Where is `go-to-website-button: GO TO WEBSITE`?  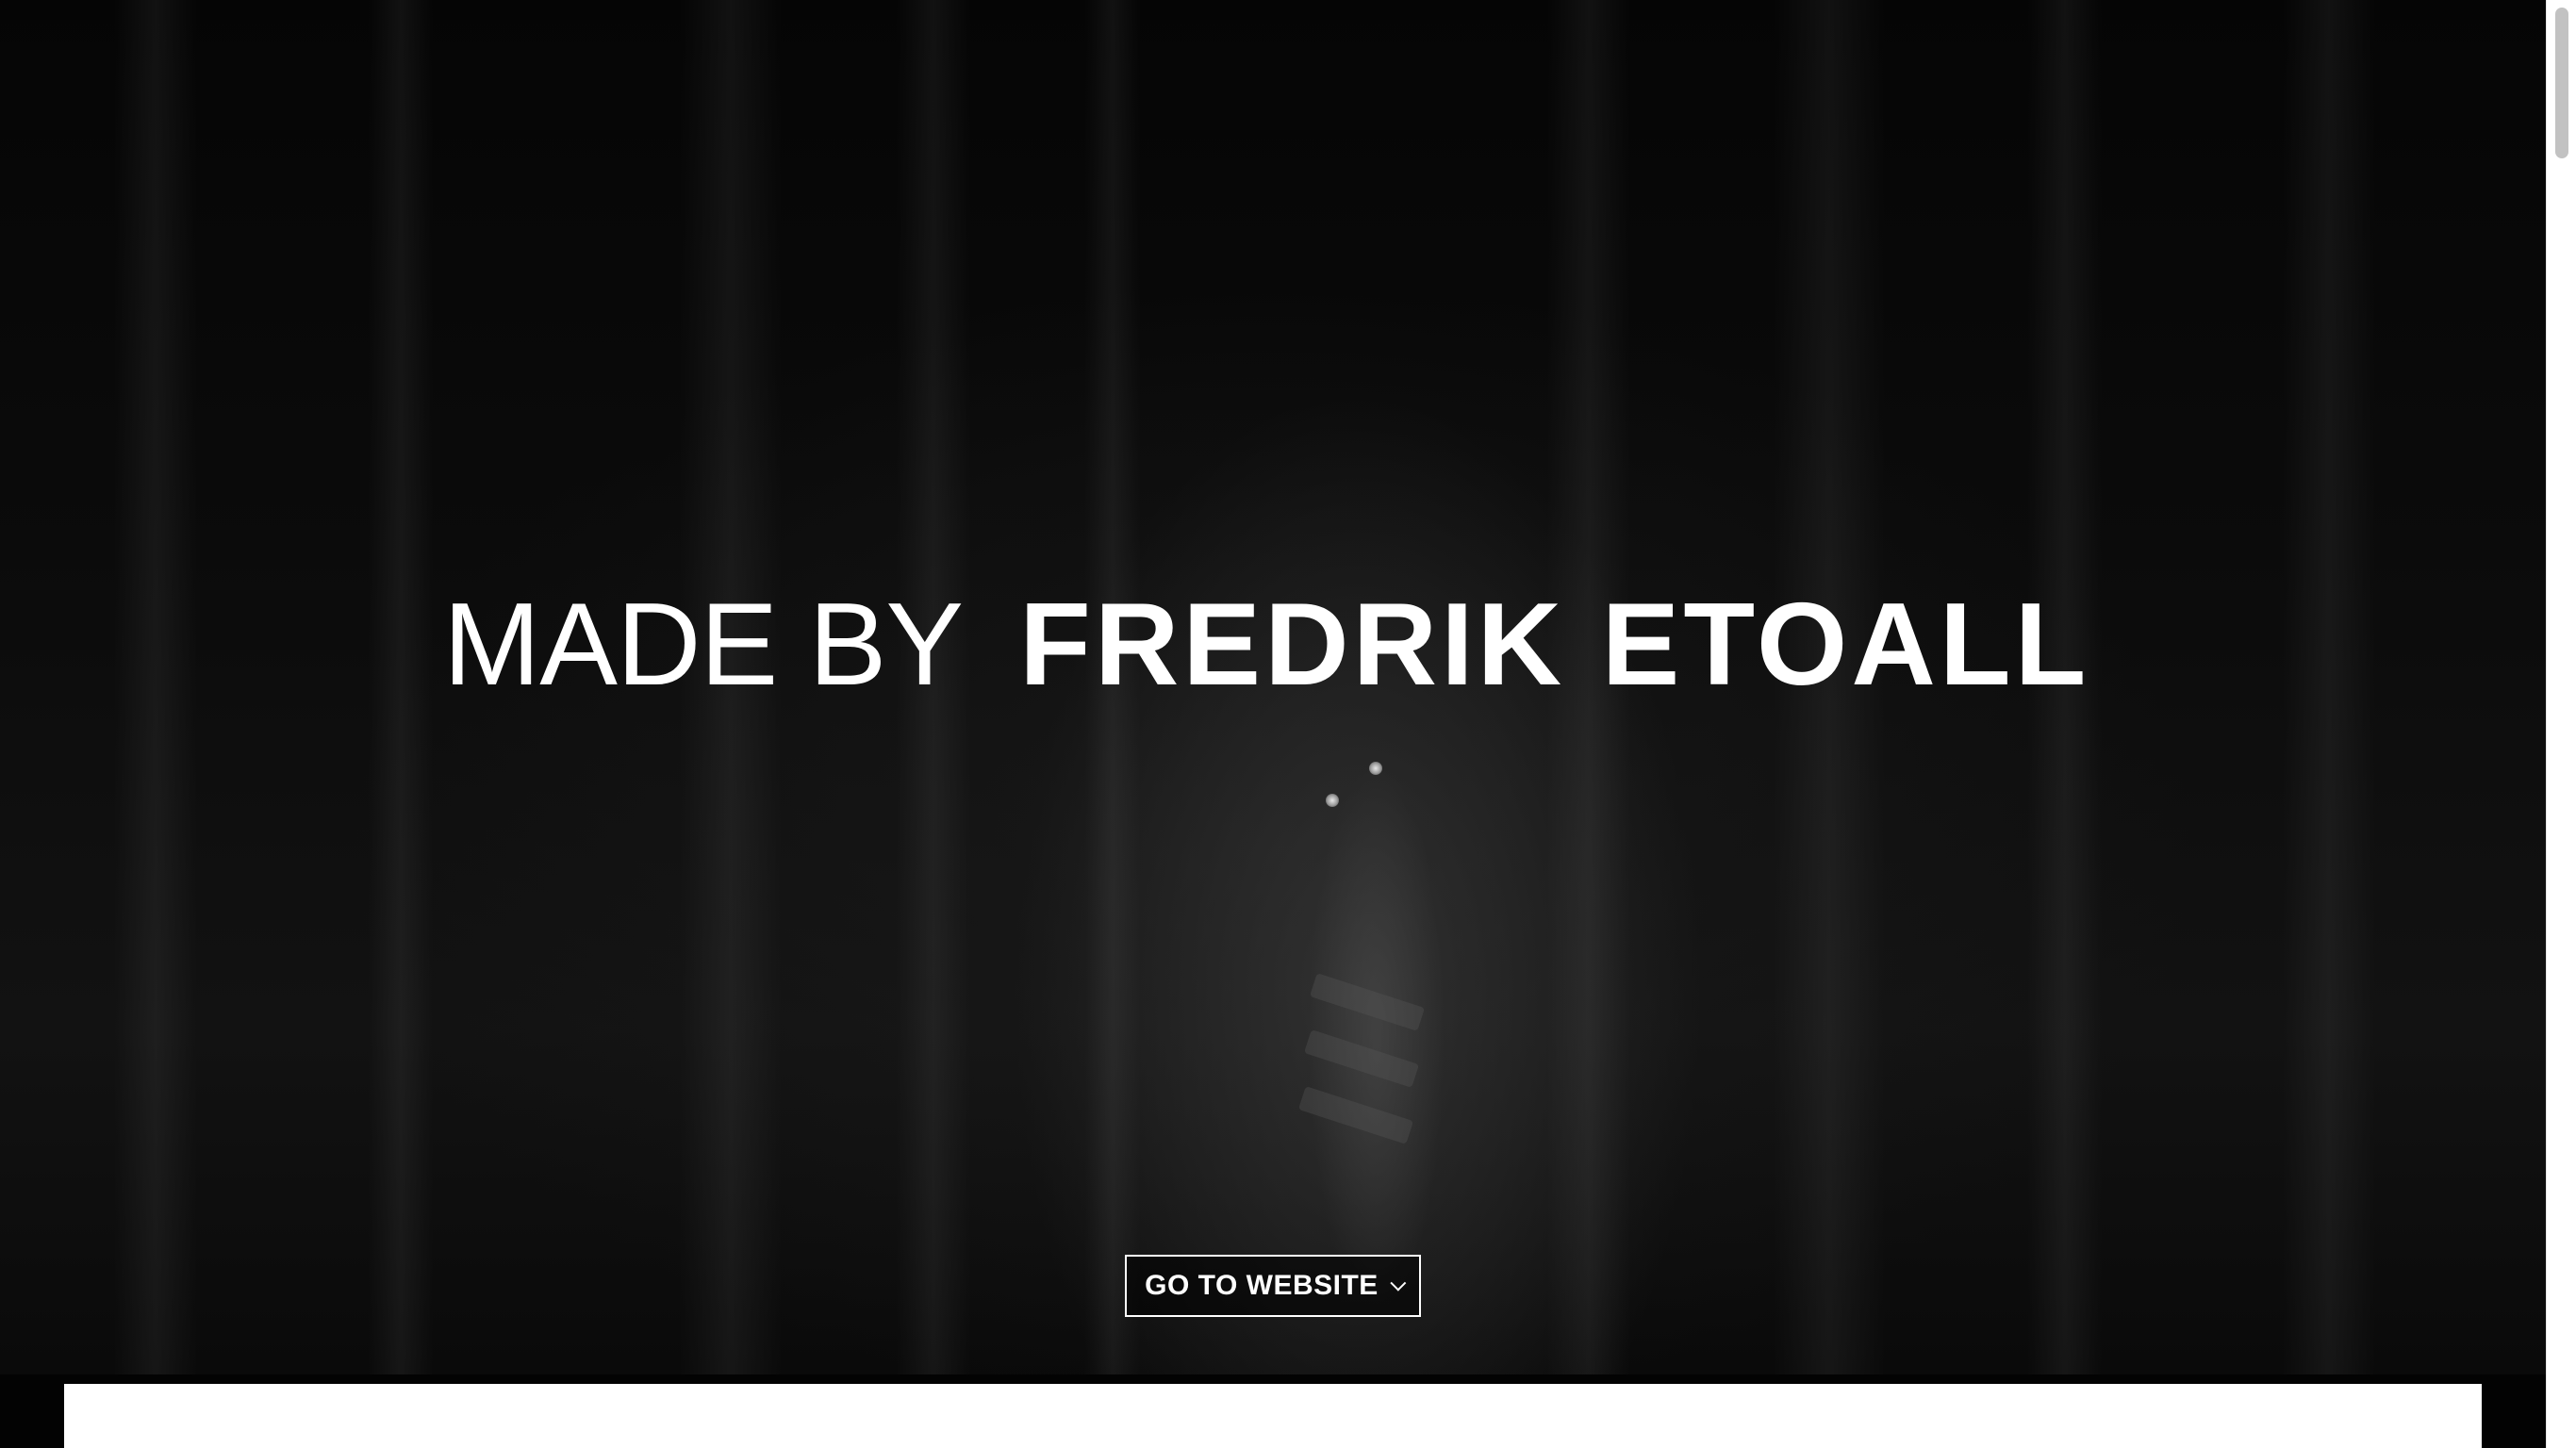
go-to-website-button: GO TO WEBSITE is located at coordinates (1273, 1286).